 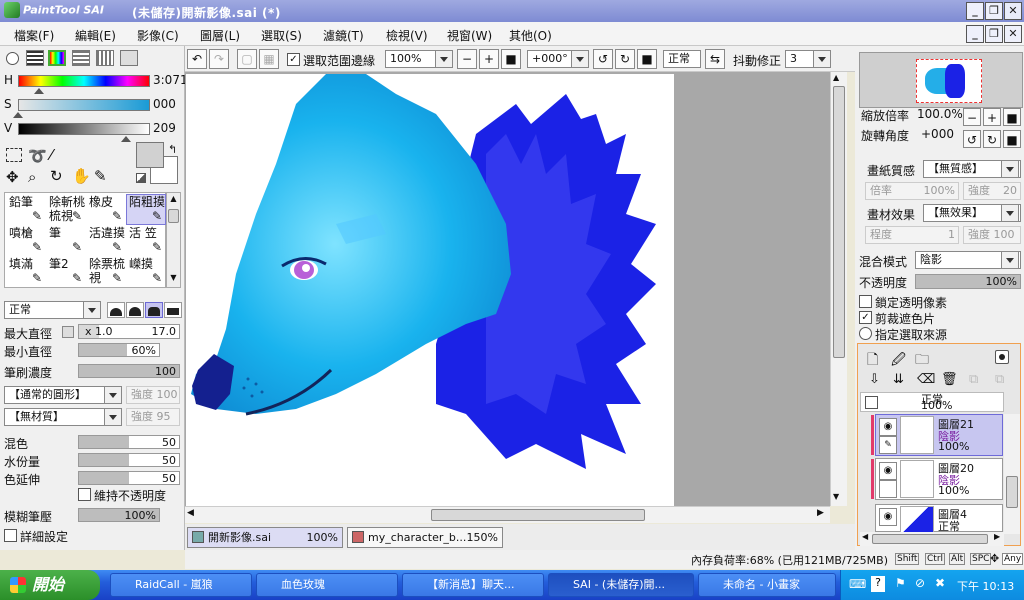 What do you see at coordinates (1013, 11) in the screenshot?
I see `close-icon: ✕` at bounding box center [1013, 11].